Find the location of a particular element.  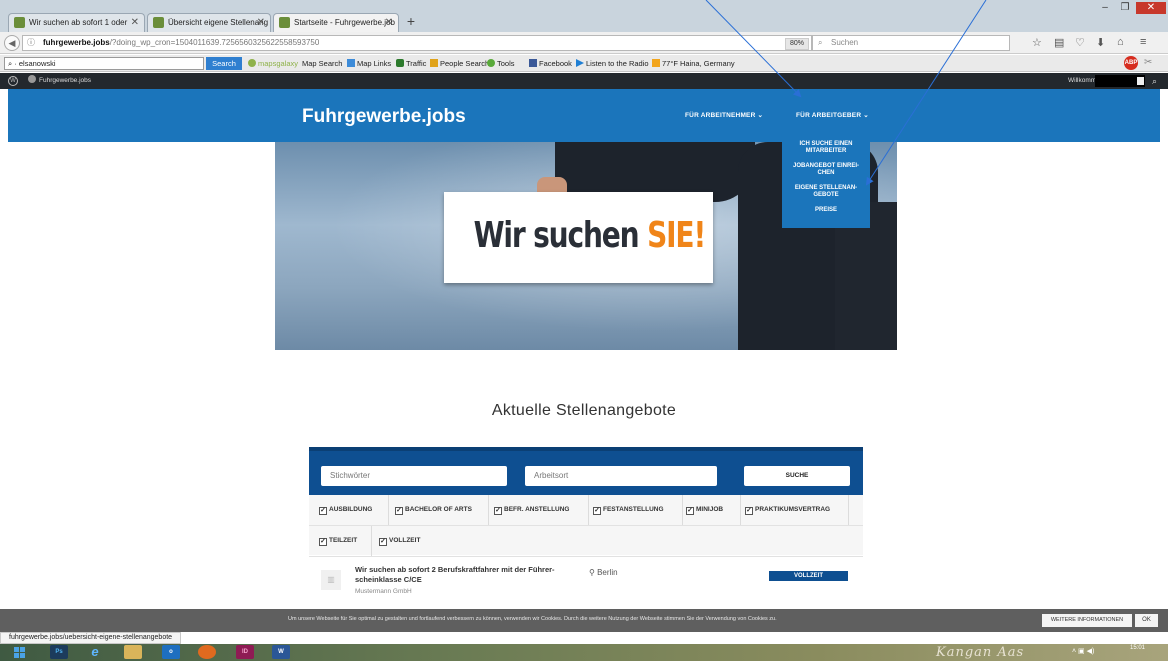

toolbar-item-radio: Listen to the Radio is located at coordinates (612, 63).